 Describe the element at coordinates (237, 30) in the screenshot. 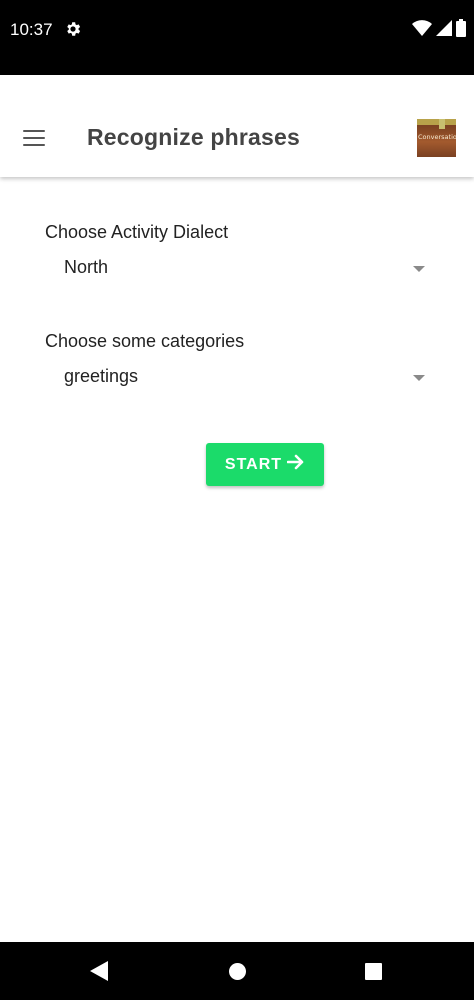

I see `status-bar: 10:37` at that location.